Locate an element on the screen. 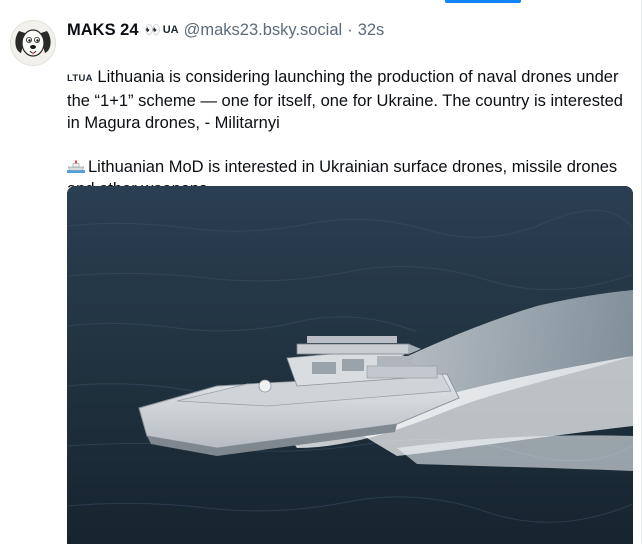 The image size is (642, 544). eyes-emoji: 👀 is located at coordinates (152, 29).